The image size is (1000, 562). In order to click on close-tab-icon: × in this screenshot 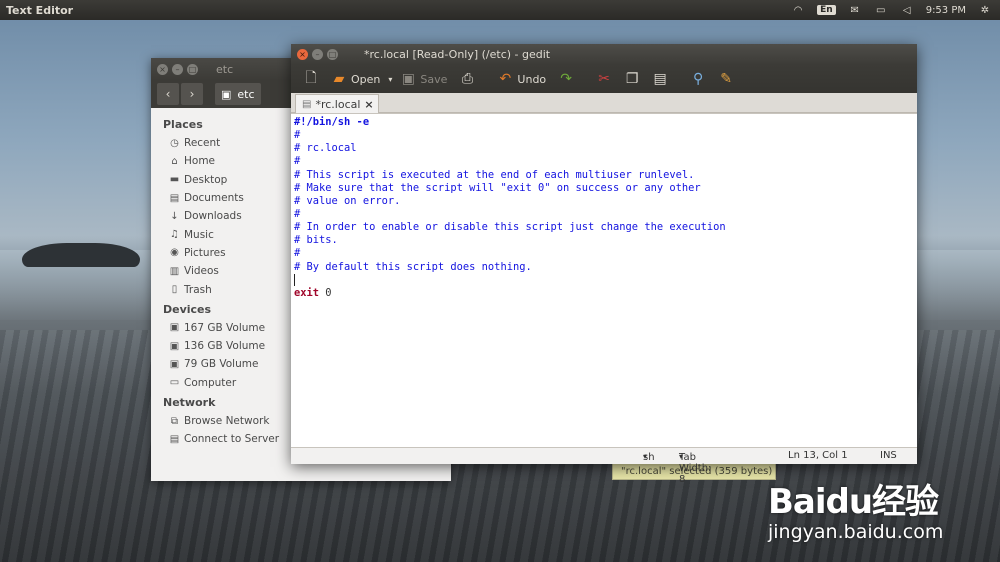, I will do `click(368, 104)`.